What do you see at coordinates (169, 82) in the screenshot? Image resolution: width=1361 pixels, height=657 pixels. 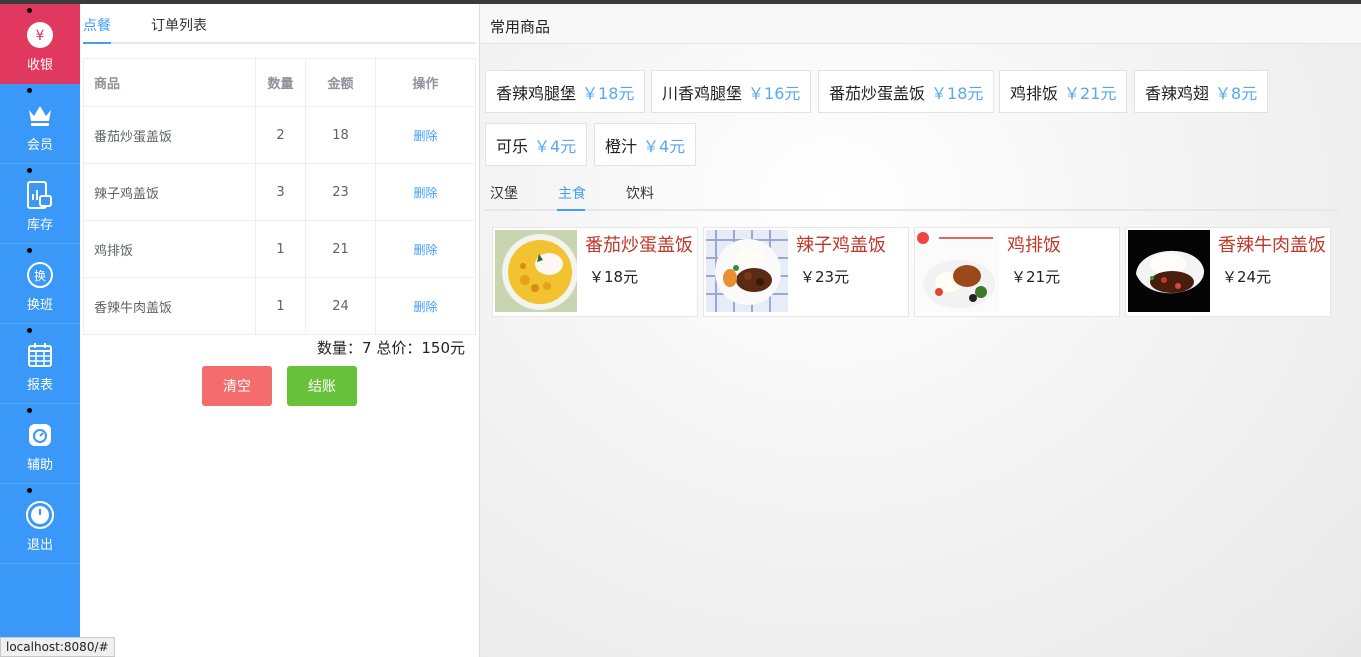 I see `column-header-item: 商品` at bounding box center [169, 82].